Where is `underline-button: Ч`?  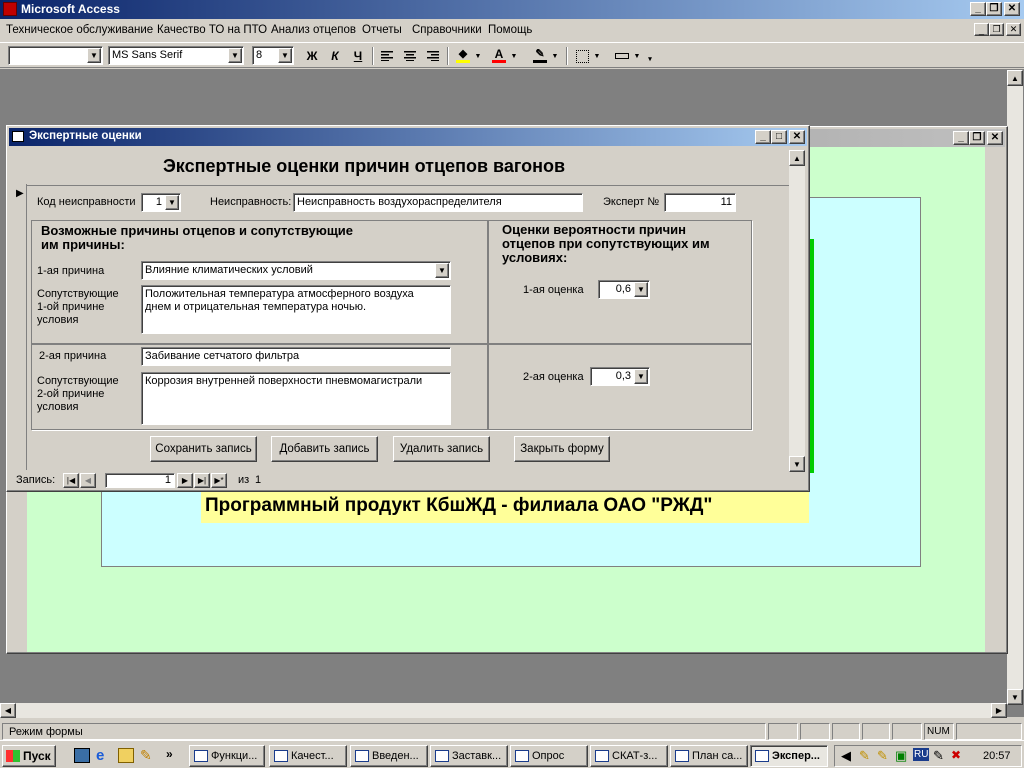 underline-button: Ч is located at coordinates (358, 56).